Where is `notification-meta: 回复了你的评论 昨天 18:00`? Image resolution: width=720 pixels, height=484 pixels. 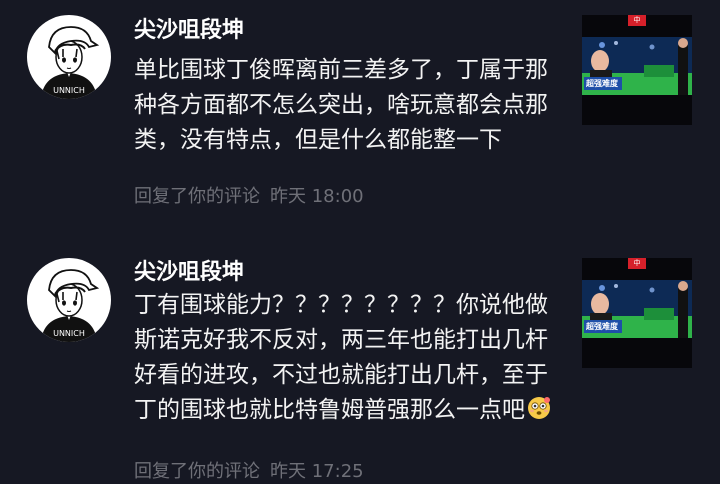 notification-meta: 回复了你的评论 昨天 18:00 is located at coordinates (249, 197).